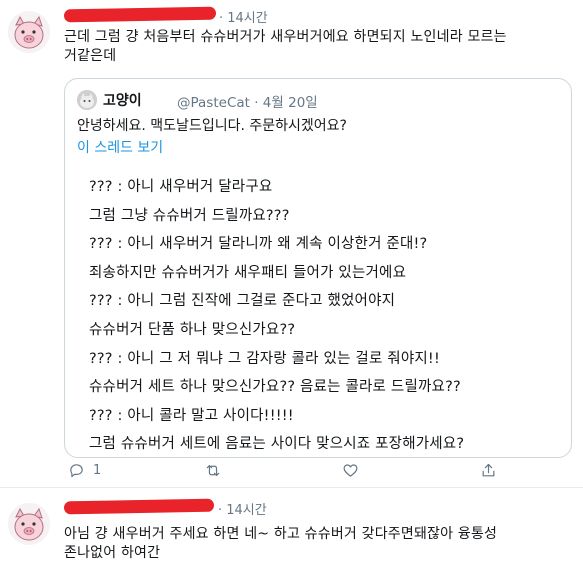  Describe the element at coordinates (189, 215) in the screenshot. I see `dialog-line: 그럼 그냥 슈슈버거 드릴까요???` at that location.